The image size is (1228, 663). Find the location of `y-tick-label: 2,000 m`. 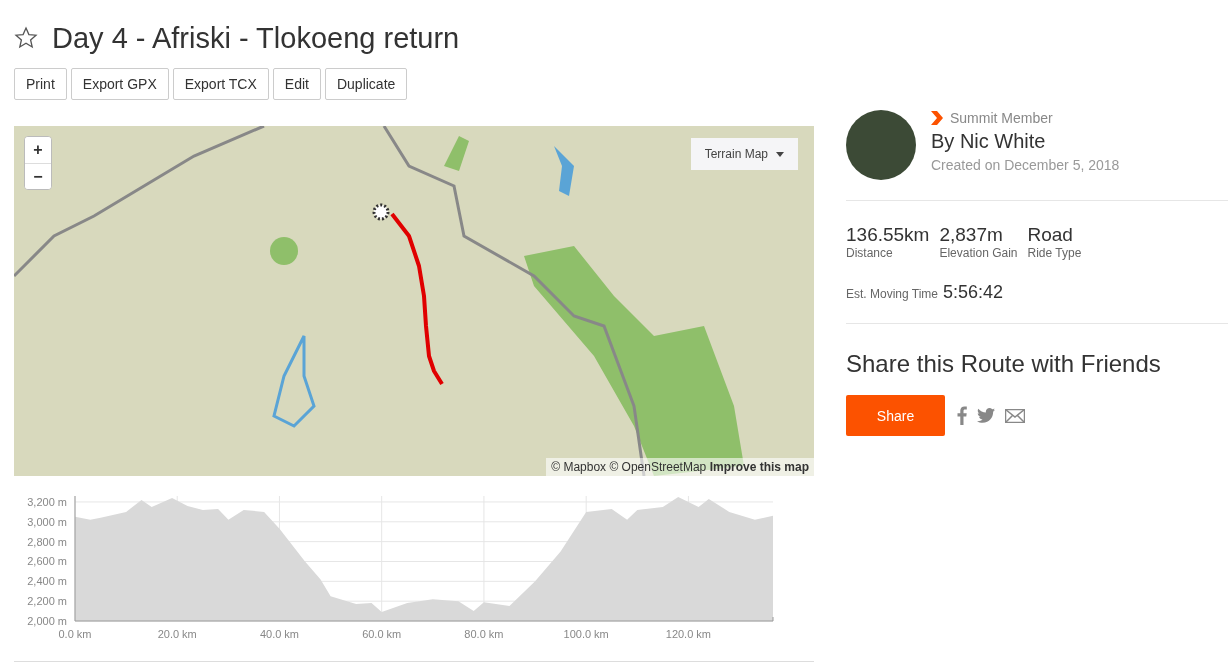

y-tick-label: 2,000 m is located at coordinates (47, 621).